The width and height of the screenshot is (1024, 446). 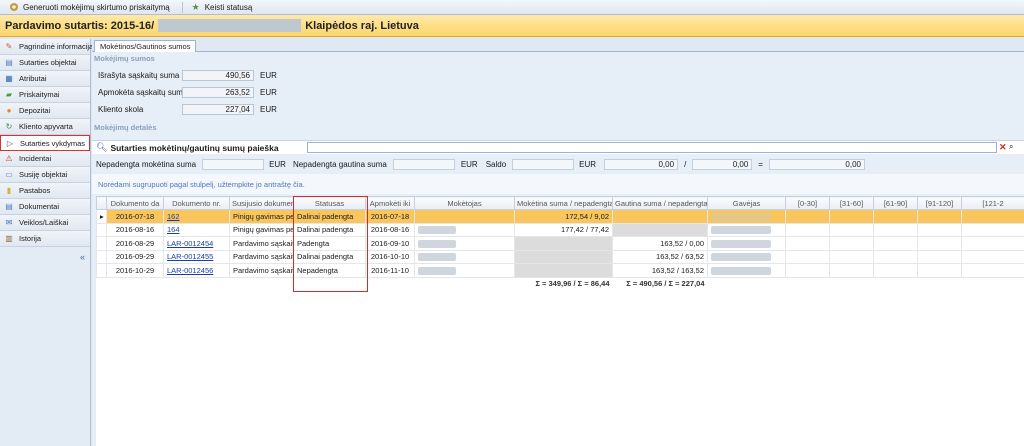 I want to click on execution-icon: ▷, so click(x=10, y=143).